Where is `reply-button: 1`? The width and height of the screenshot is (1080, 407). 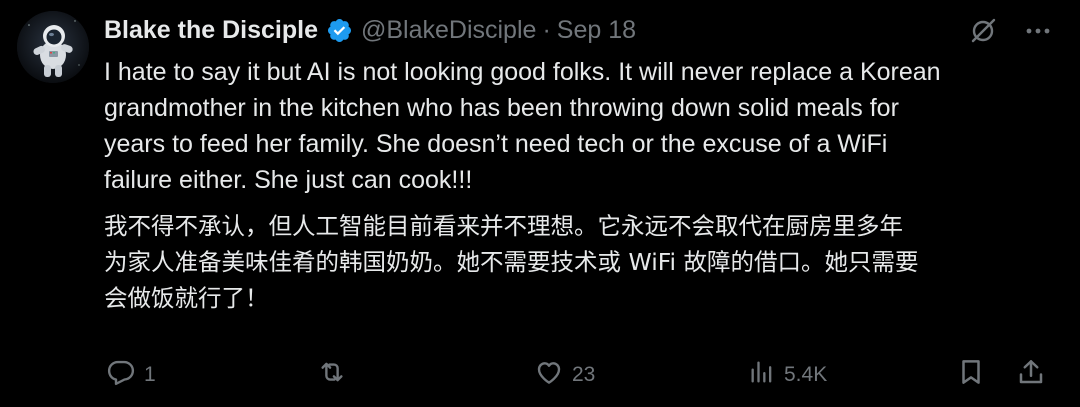
reply-button: 1 is located at coordinates (131, 375).